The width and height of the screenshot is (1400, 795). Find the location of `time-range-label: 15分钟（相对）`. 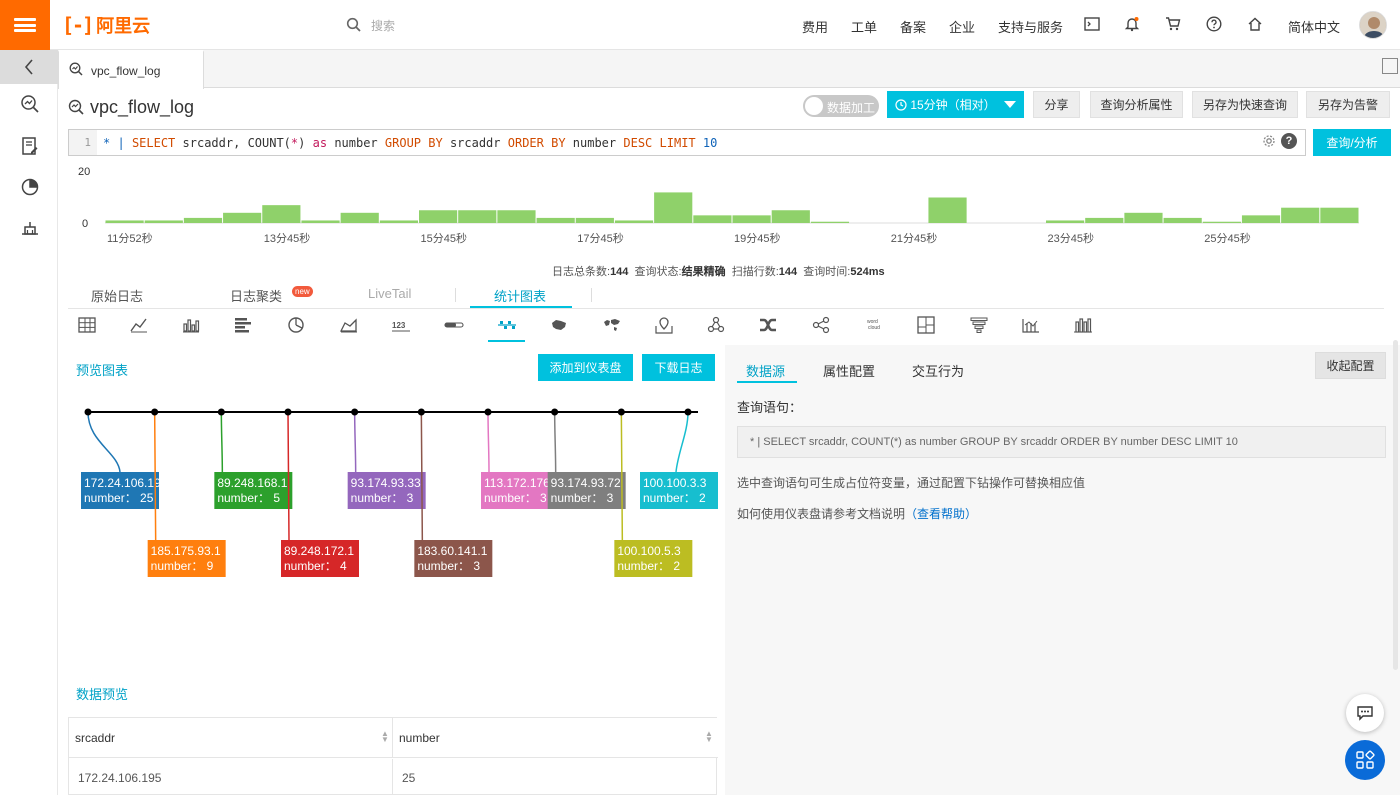

time-range-label: 15分钟（相对） is located at coordinates (953, 105).